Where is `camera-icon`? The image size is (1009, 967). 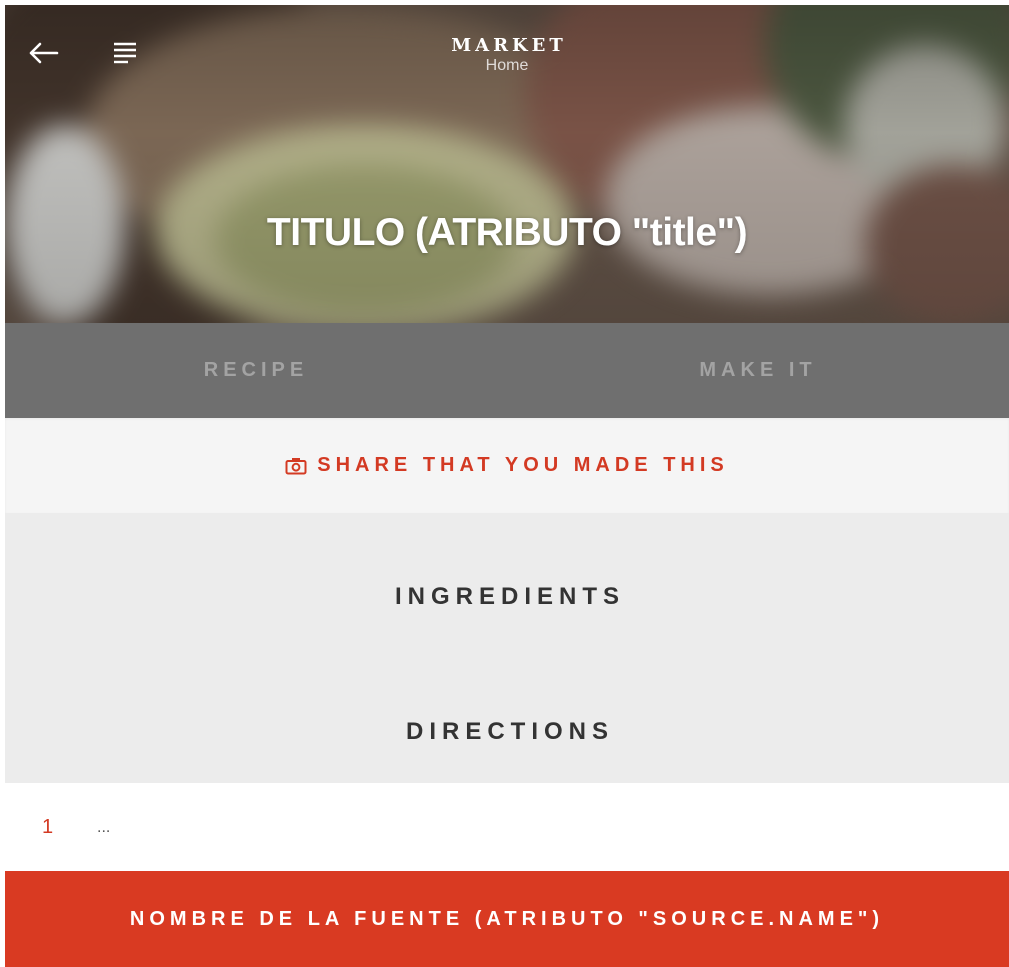 camera-icon is located at coordinates (296, 466).